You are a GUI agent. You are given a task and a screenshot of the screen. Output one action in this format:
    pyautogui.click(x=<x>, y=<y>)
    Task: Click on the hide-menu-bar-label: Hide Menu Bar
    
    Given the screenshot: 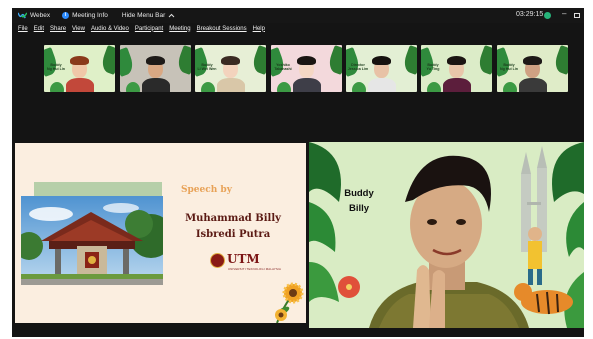 What is the action you would take?
    pyautogui.click(x=143, y=15)
    